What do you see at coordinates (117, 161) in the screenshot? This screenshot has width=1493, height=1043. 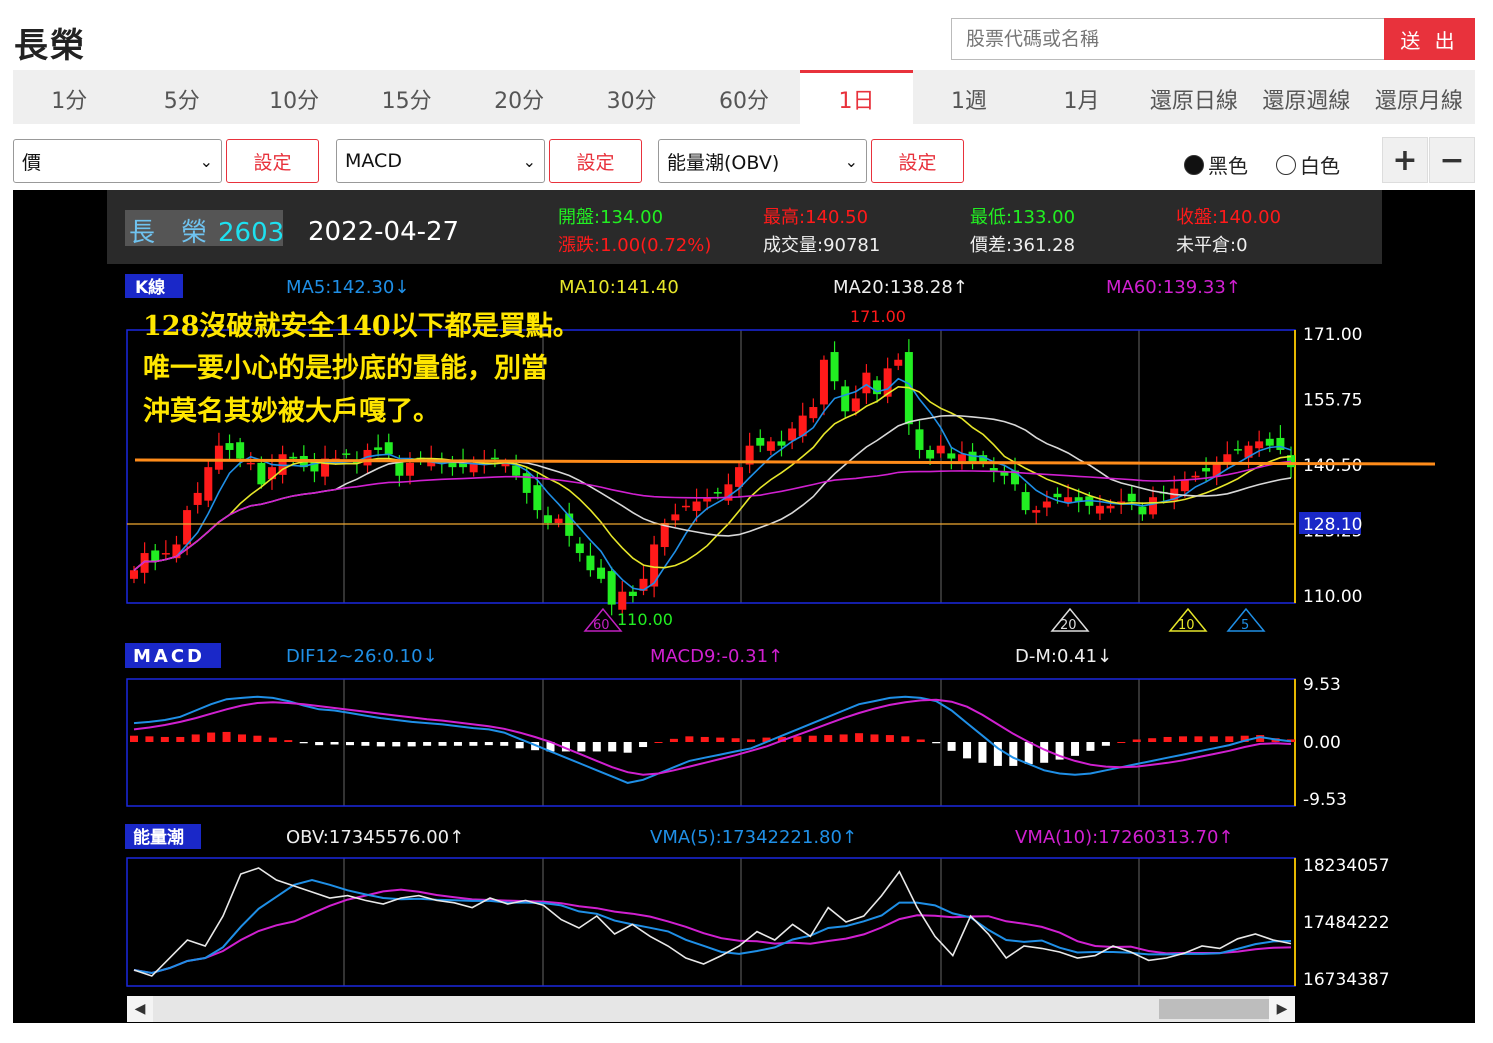 I see `price-select: 價 ⌄` at bounding box center [117, 161].